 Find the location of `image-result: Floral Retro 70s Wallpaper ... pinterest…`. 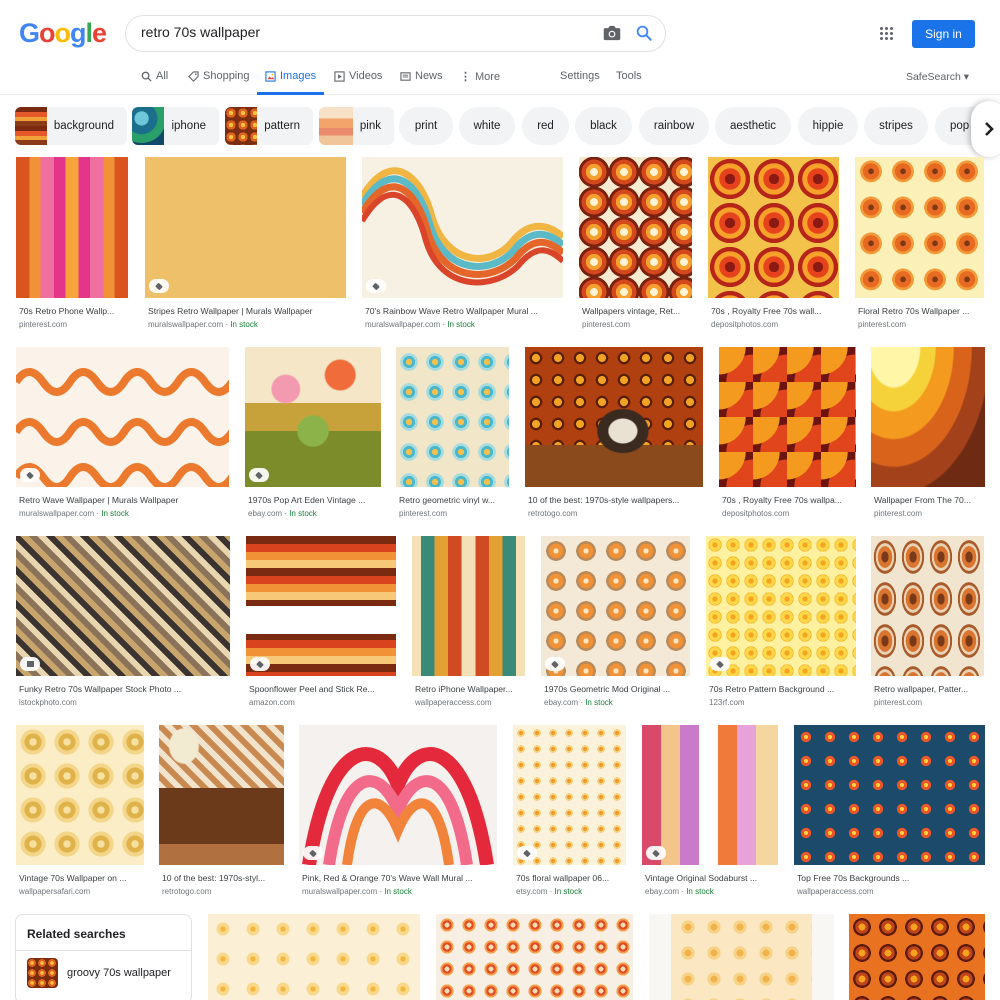

image-result: Floral Retro 70s Wallpaper ... pinterest… is located at coordinates (919, 244).